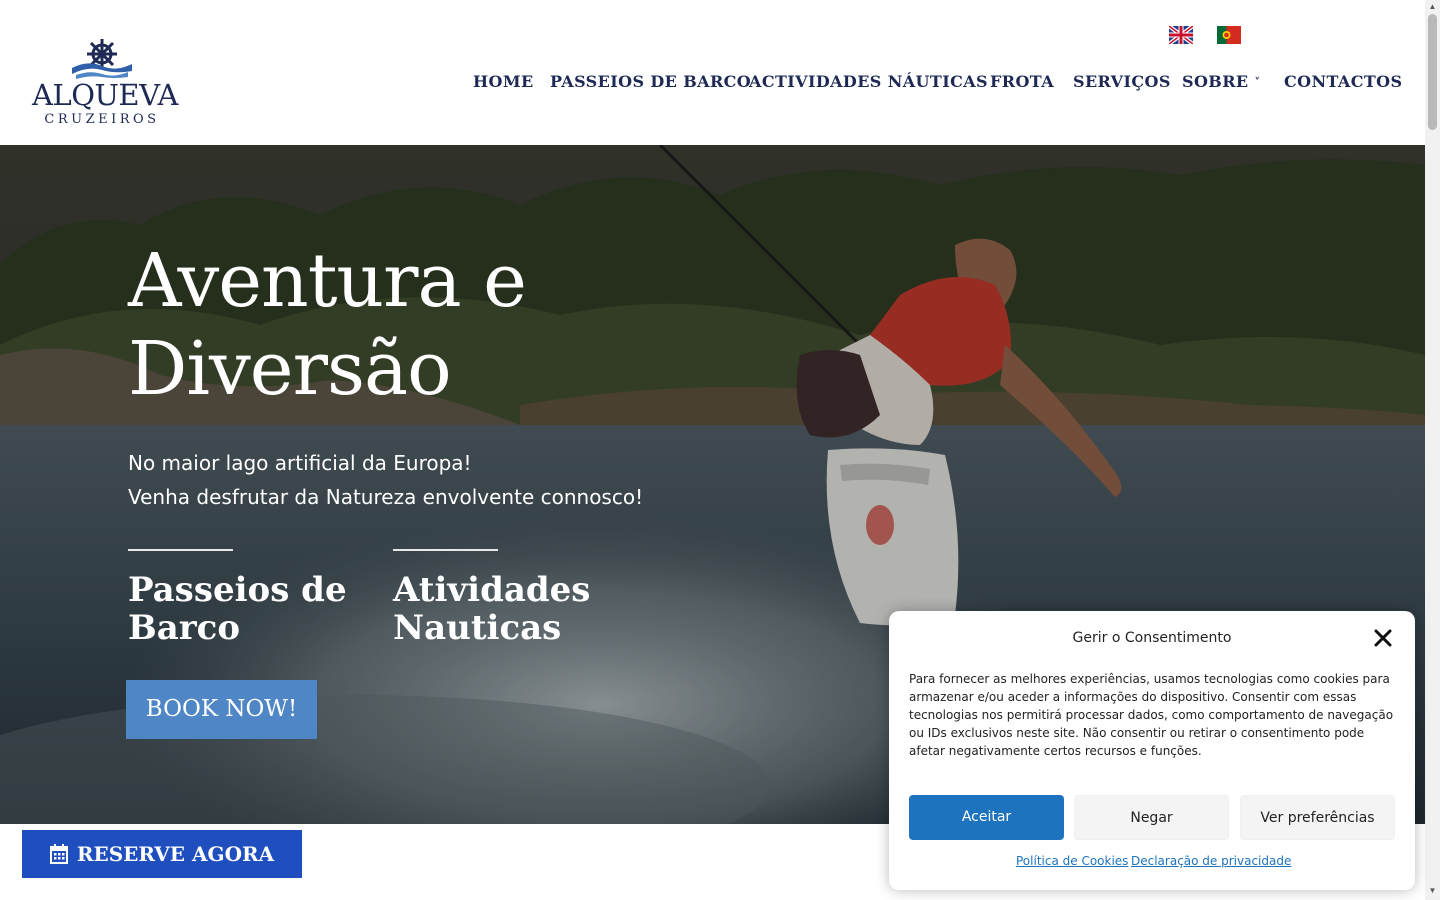  I want to click on book-now-button: BOOK NOW!, so click(221, 709).